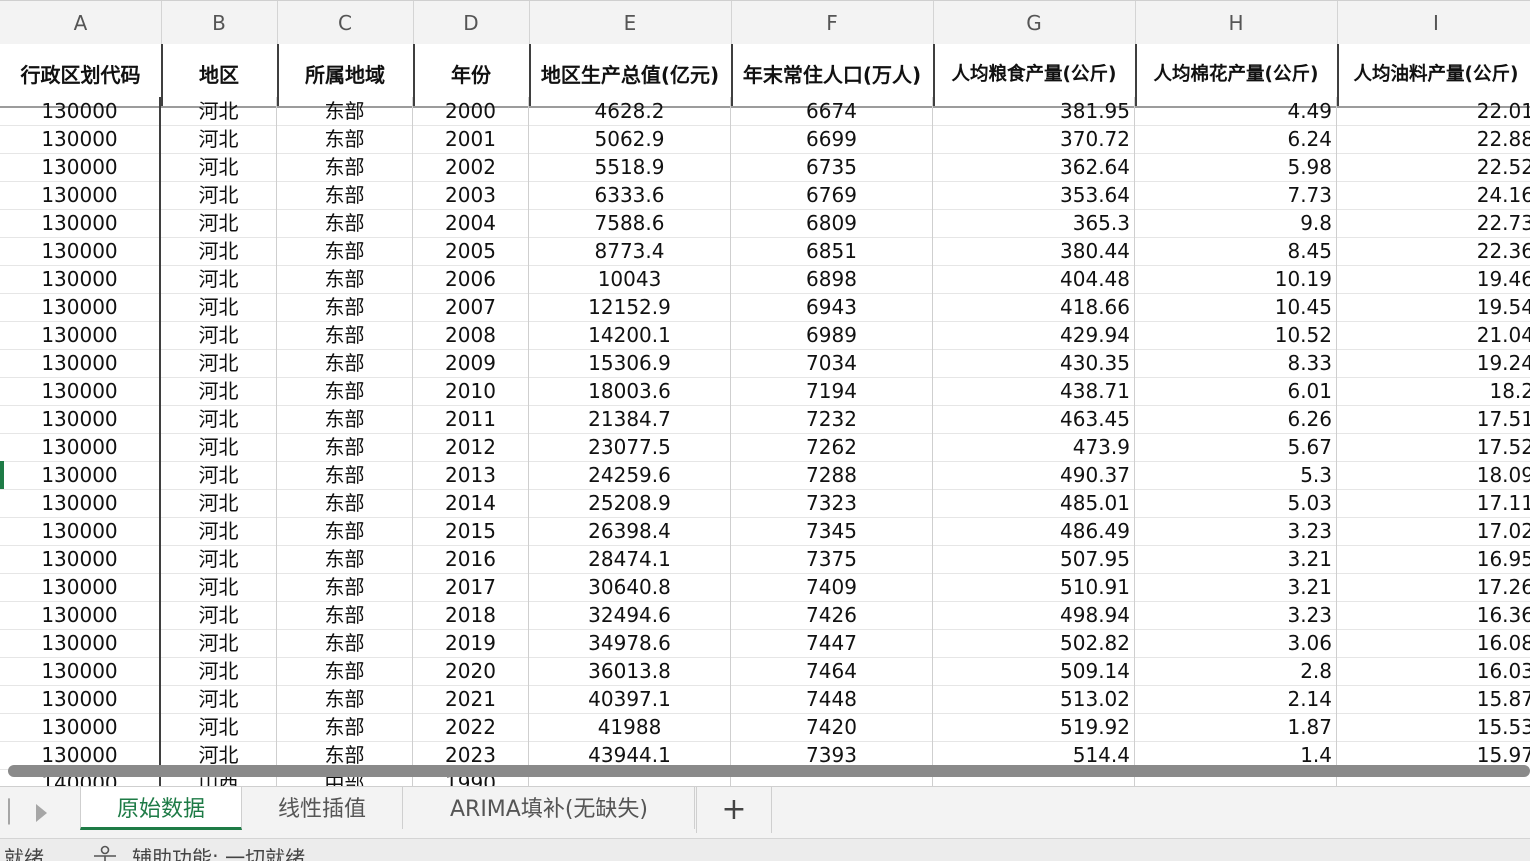 The height and width of the screenshot is (861, 1530). I want to click on cell-year: 2011, so click(471, 419).